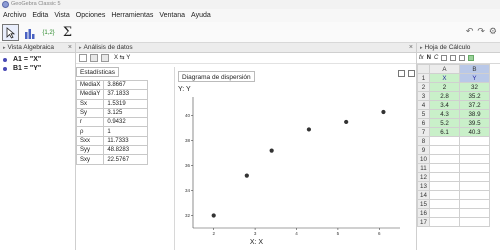 The height and width of the screenshot is (251, 500). I want to click on one-variable-analysis-button, so click(29, 32).